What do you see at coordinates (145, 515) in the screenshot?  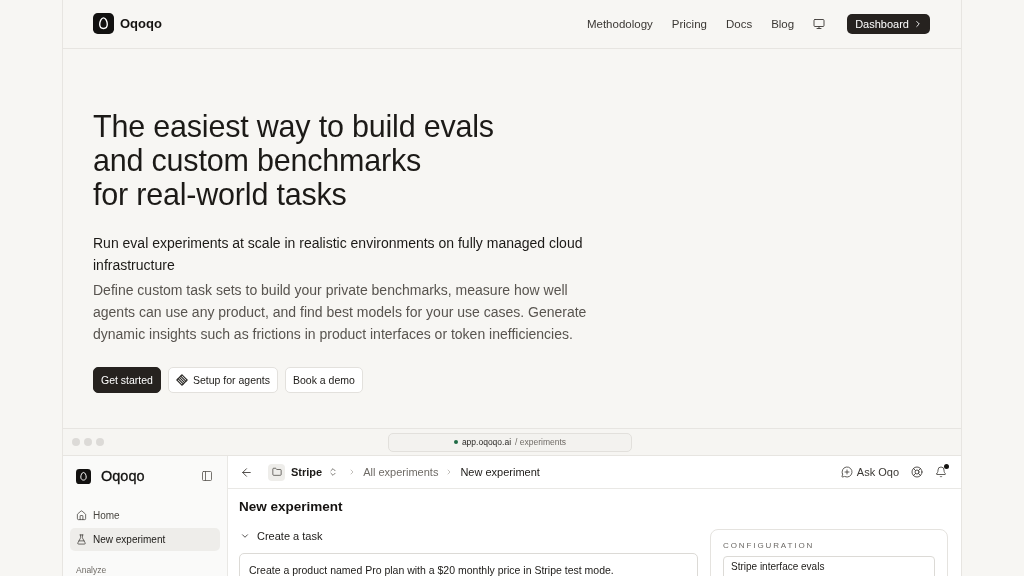 I see `sidebar-item: Home` at bounding box center [145, 515].